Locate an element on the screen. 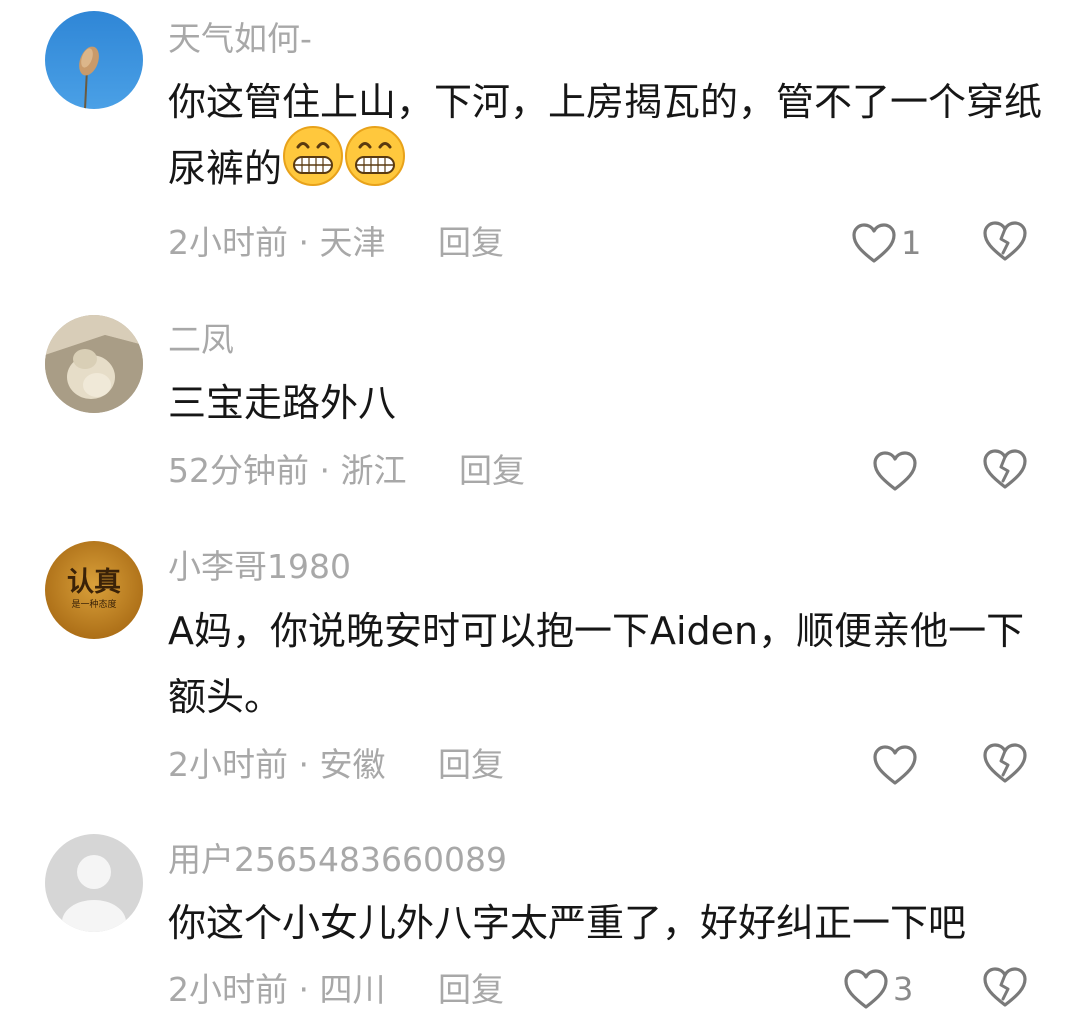 Image resolution: width=1079 pixels, height=1012 pixels. comment-meta: 2小时前 · 安徽 回复 is located at coordinates (336, 764).